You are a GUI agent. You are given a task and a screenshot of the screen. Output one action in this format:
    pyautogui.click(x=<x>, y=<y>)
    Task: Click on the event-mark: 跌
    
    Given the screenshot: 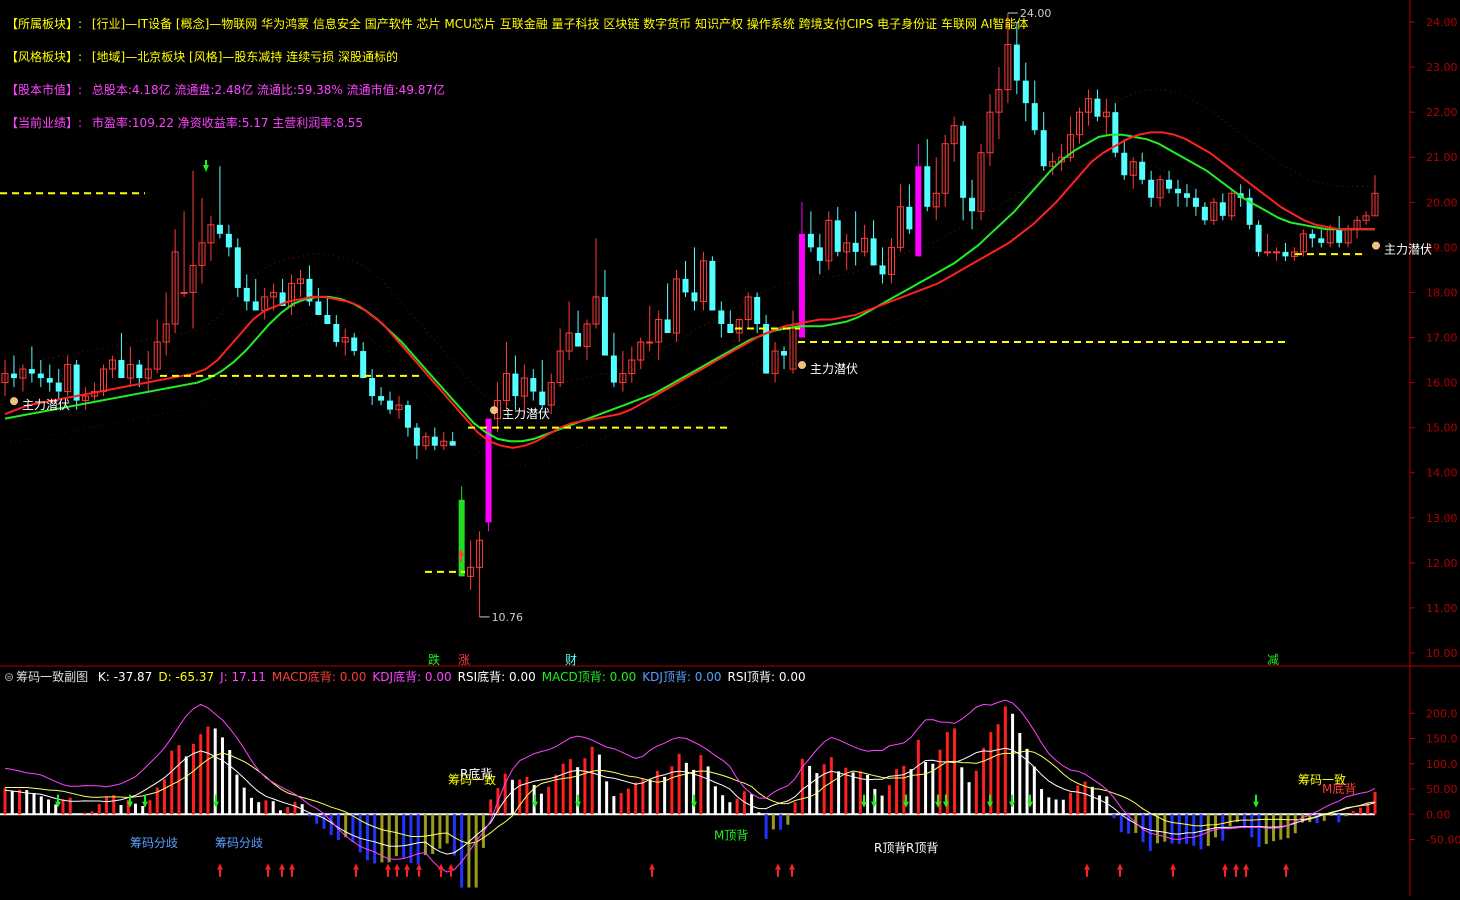 What is the action you would take?
    pyautogui.click(x=434, y=659)
    